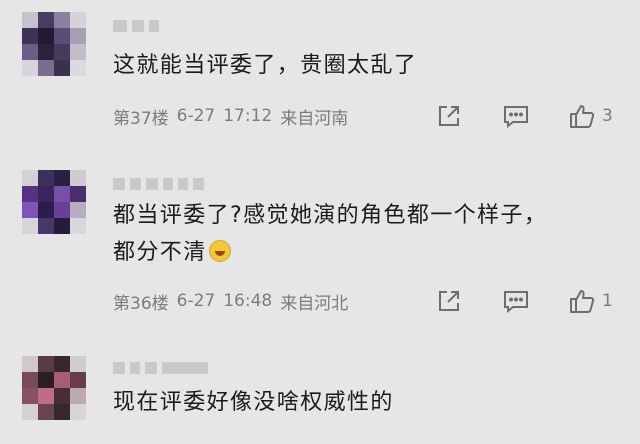 The height and width of the screenshot is (444, 640). Describe the element at coordinates (219, 251) in the screenshot. I see `laughing-crying-emoji` at that location.